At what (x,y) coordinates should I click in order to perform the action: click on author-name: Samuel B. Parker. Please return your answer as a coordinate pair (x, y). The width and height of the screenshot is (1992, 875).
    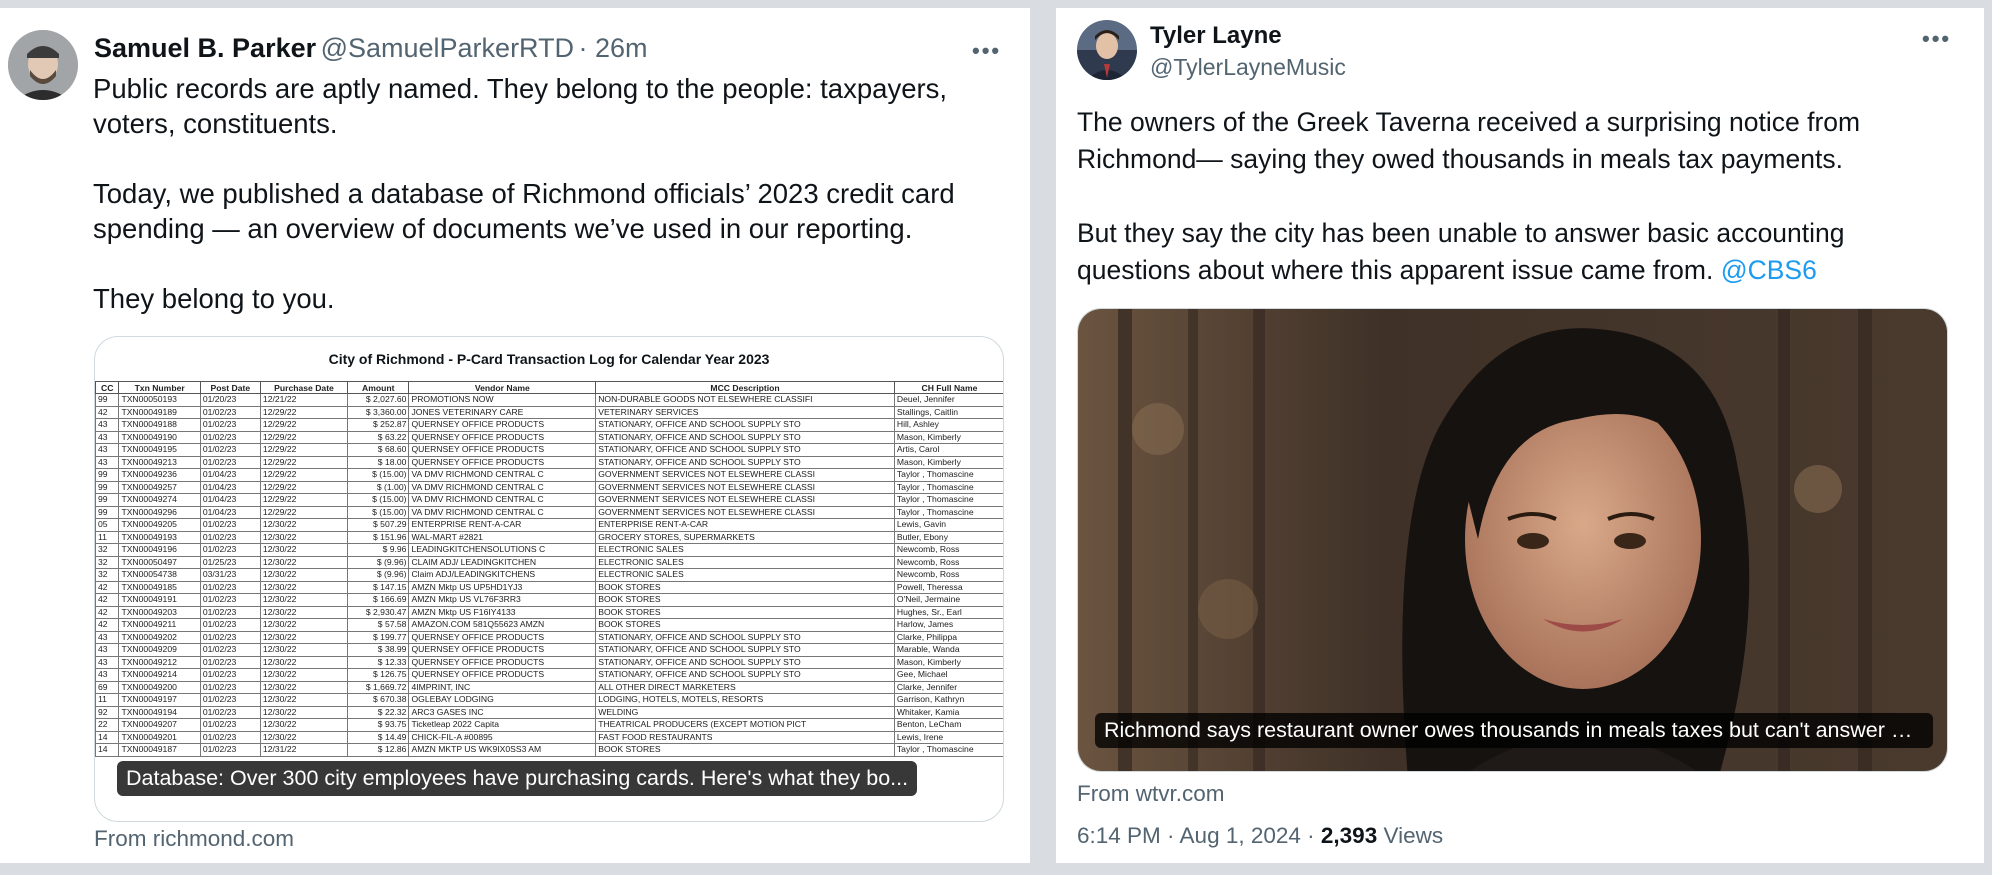
    Looking at the image, I should click on (205, 48).